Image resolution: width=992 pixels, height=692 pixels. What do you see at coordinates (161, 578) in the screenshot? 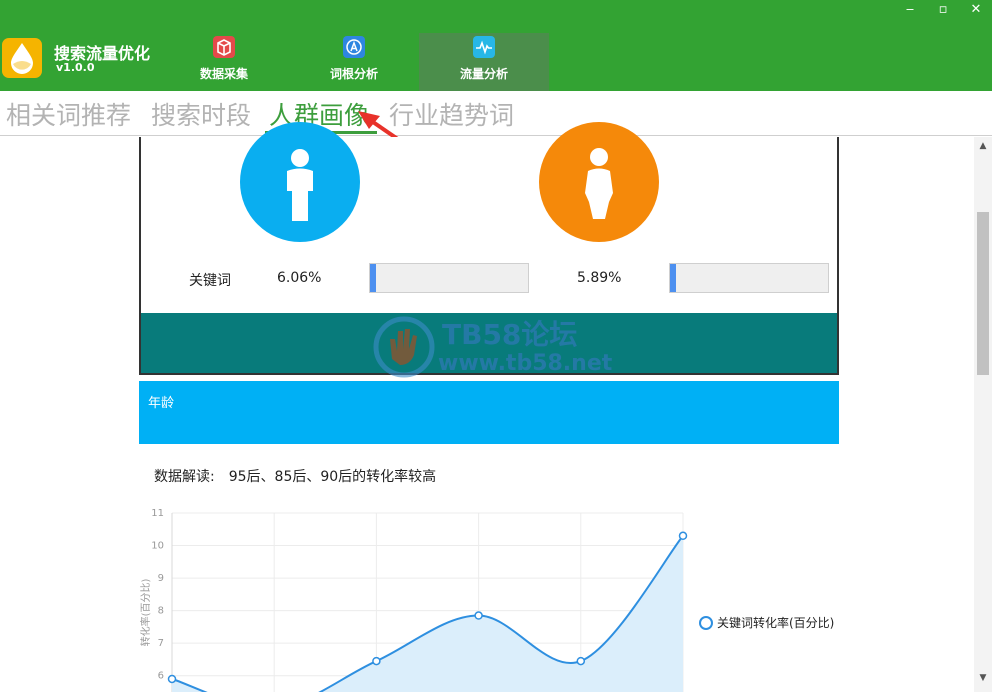
I see `y-tick-label: 9` at bounding box center [161, 578].